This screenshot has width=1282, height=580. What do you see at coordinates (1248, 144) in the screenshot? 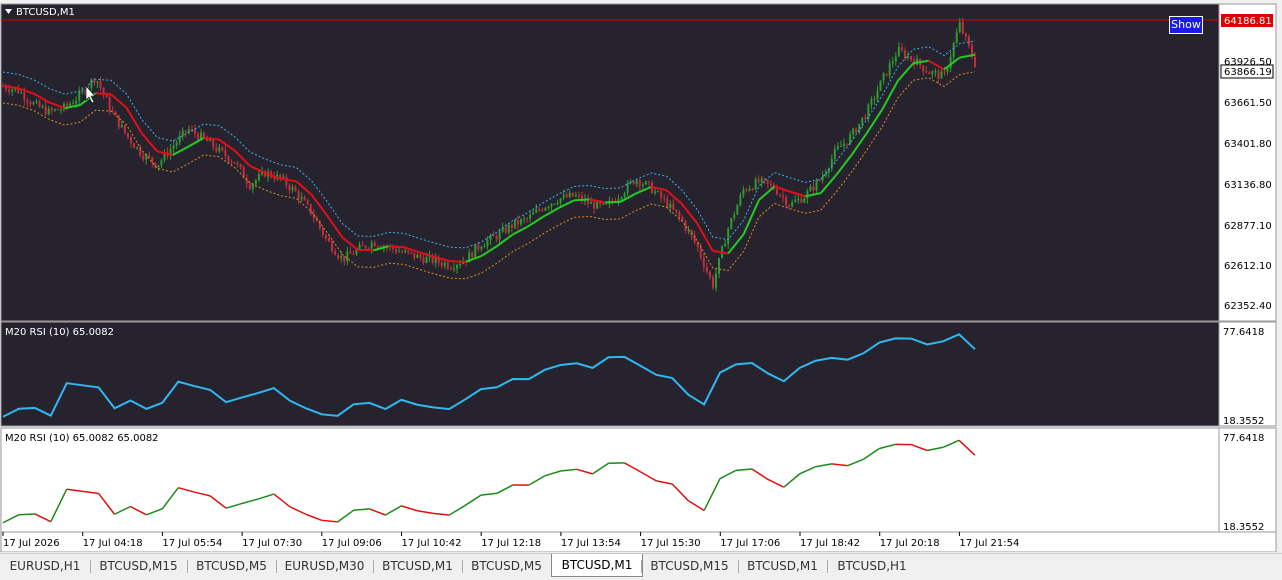
I see `price-label: 63401.80` at bounding box center [1248, 144].